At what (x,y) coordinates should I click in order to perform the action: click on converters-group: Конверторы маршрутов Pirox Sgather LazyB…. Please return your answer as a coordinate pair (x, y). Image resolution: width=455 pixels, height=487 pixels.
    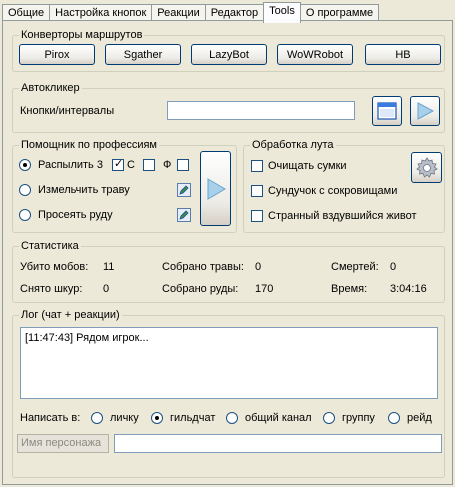
    Looking at the image, I should click on (228, 50).